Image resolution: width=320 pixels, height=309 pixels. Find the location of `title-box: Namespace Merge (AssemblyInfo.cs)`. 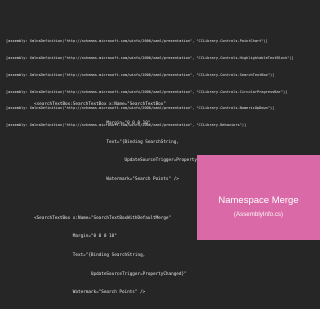

title-box: Namespace Merge (AssemblyInfo.cs) is located at coordinates (258, 197).